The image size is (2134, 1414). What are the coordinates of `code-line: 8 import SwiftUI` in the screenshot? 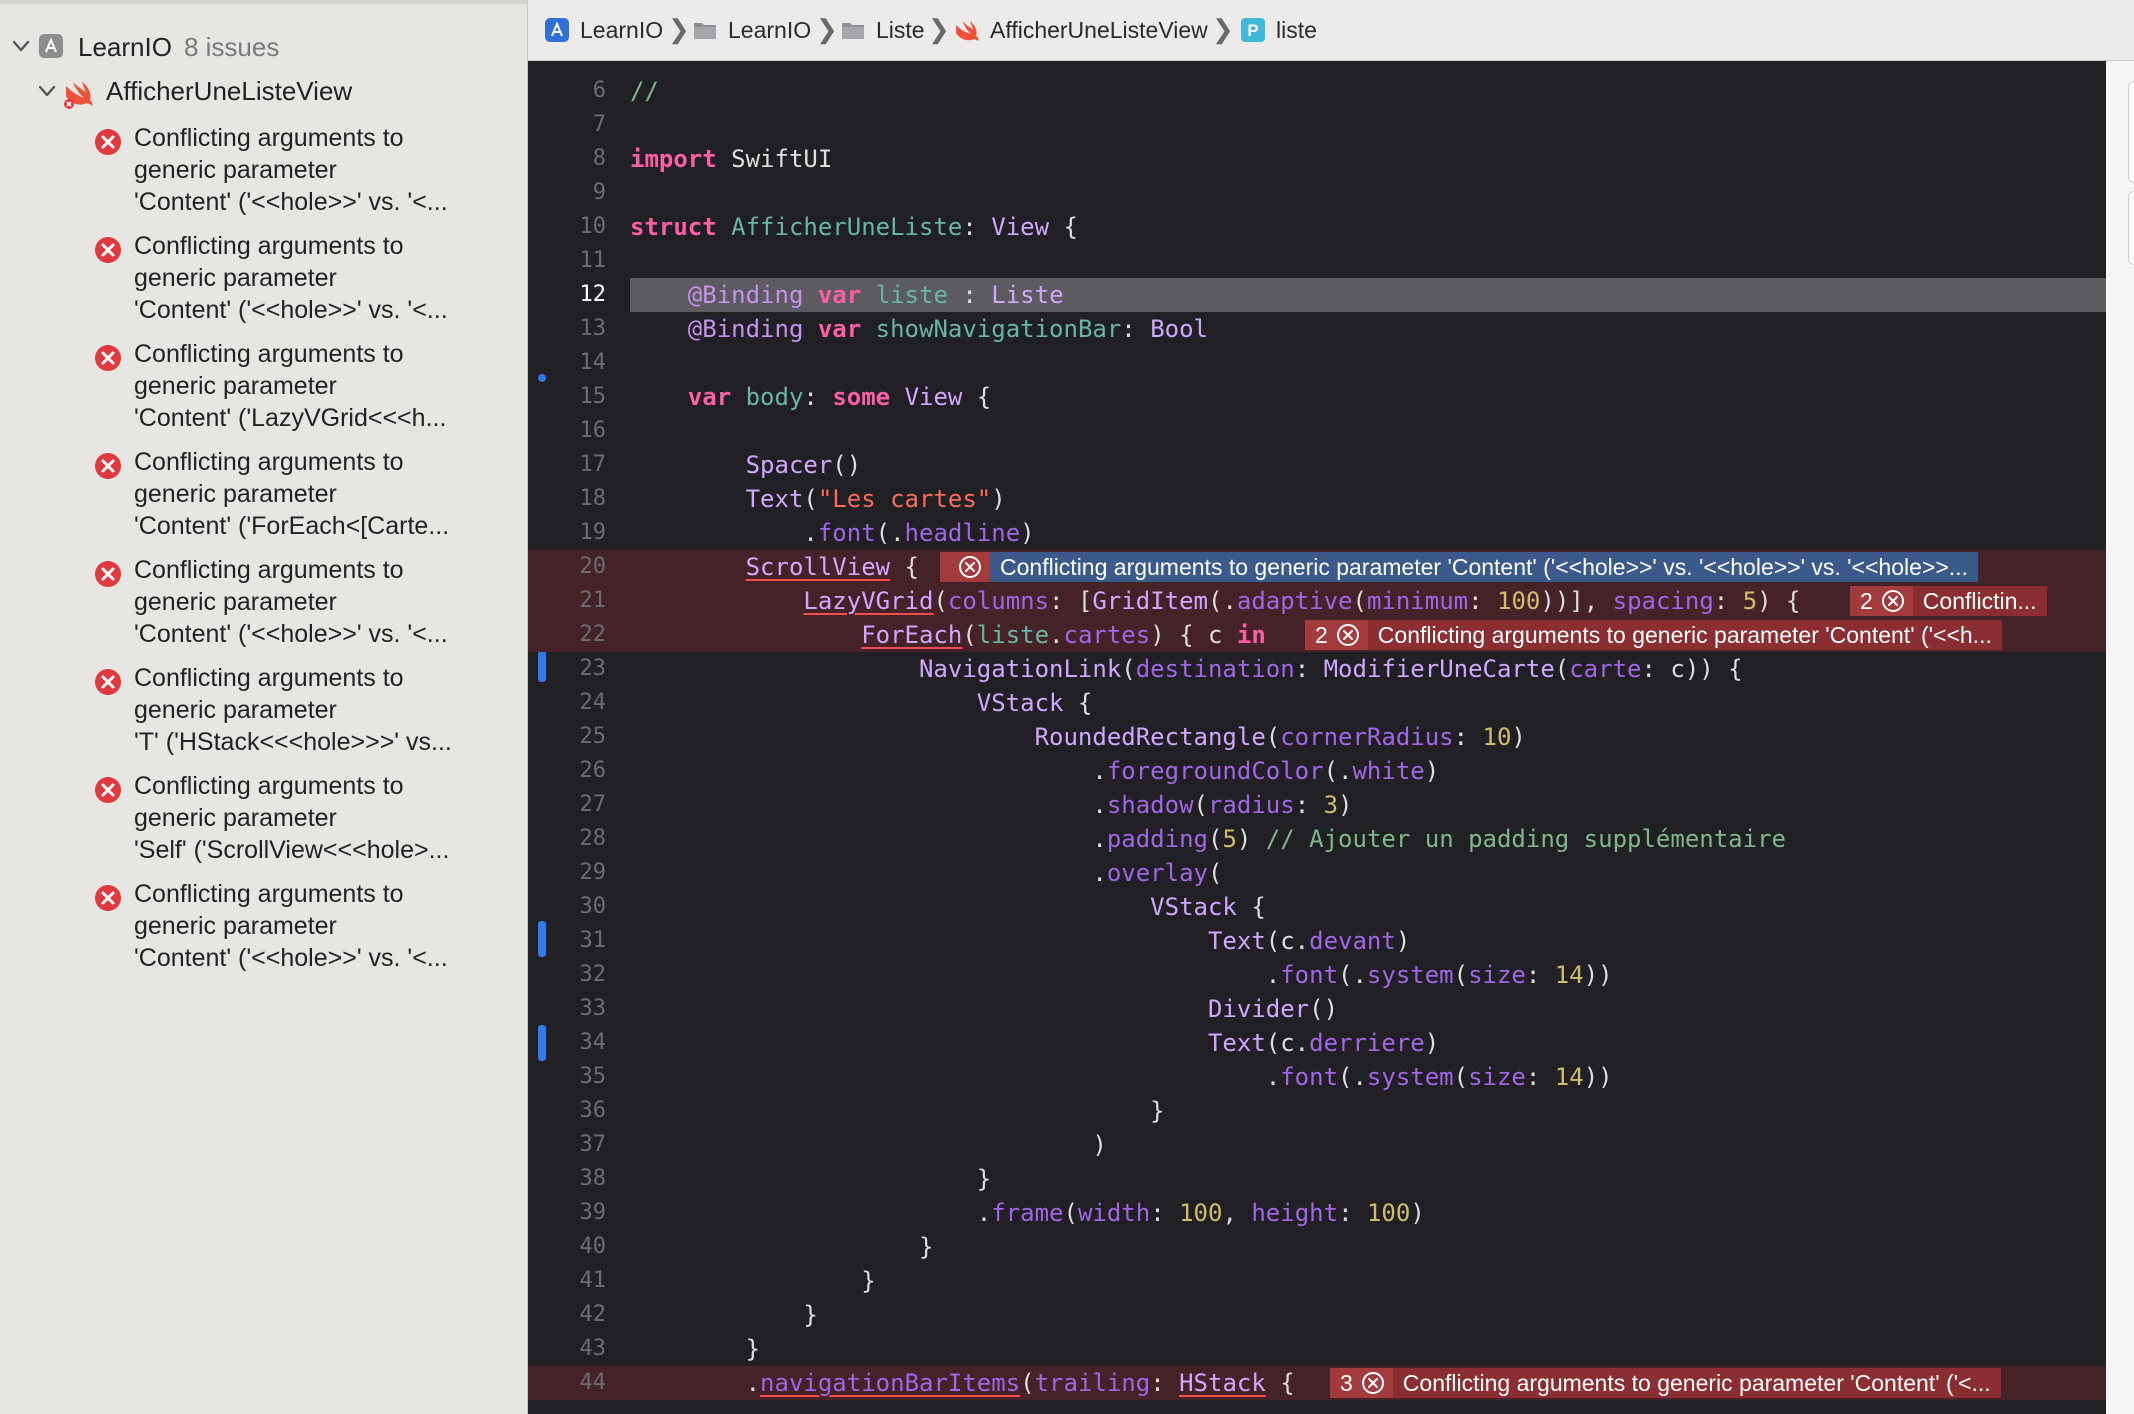 It's located at (1317, 159).